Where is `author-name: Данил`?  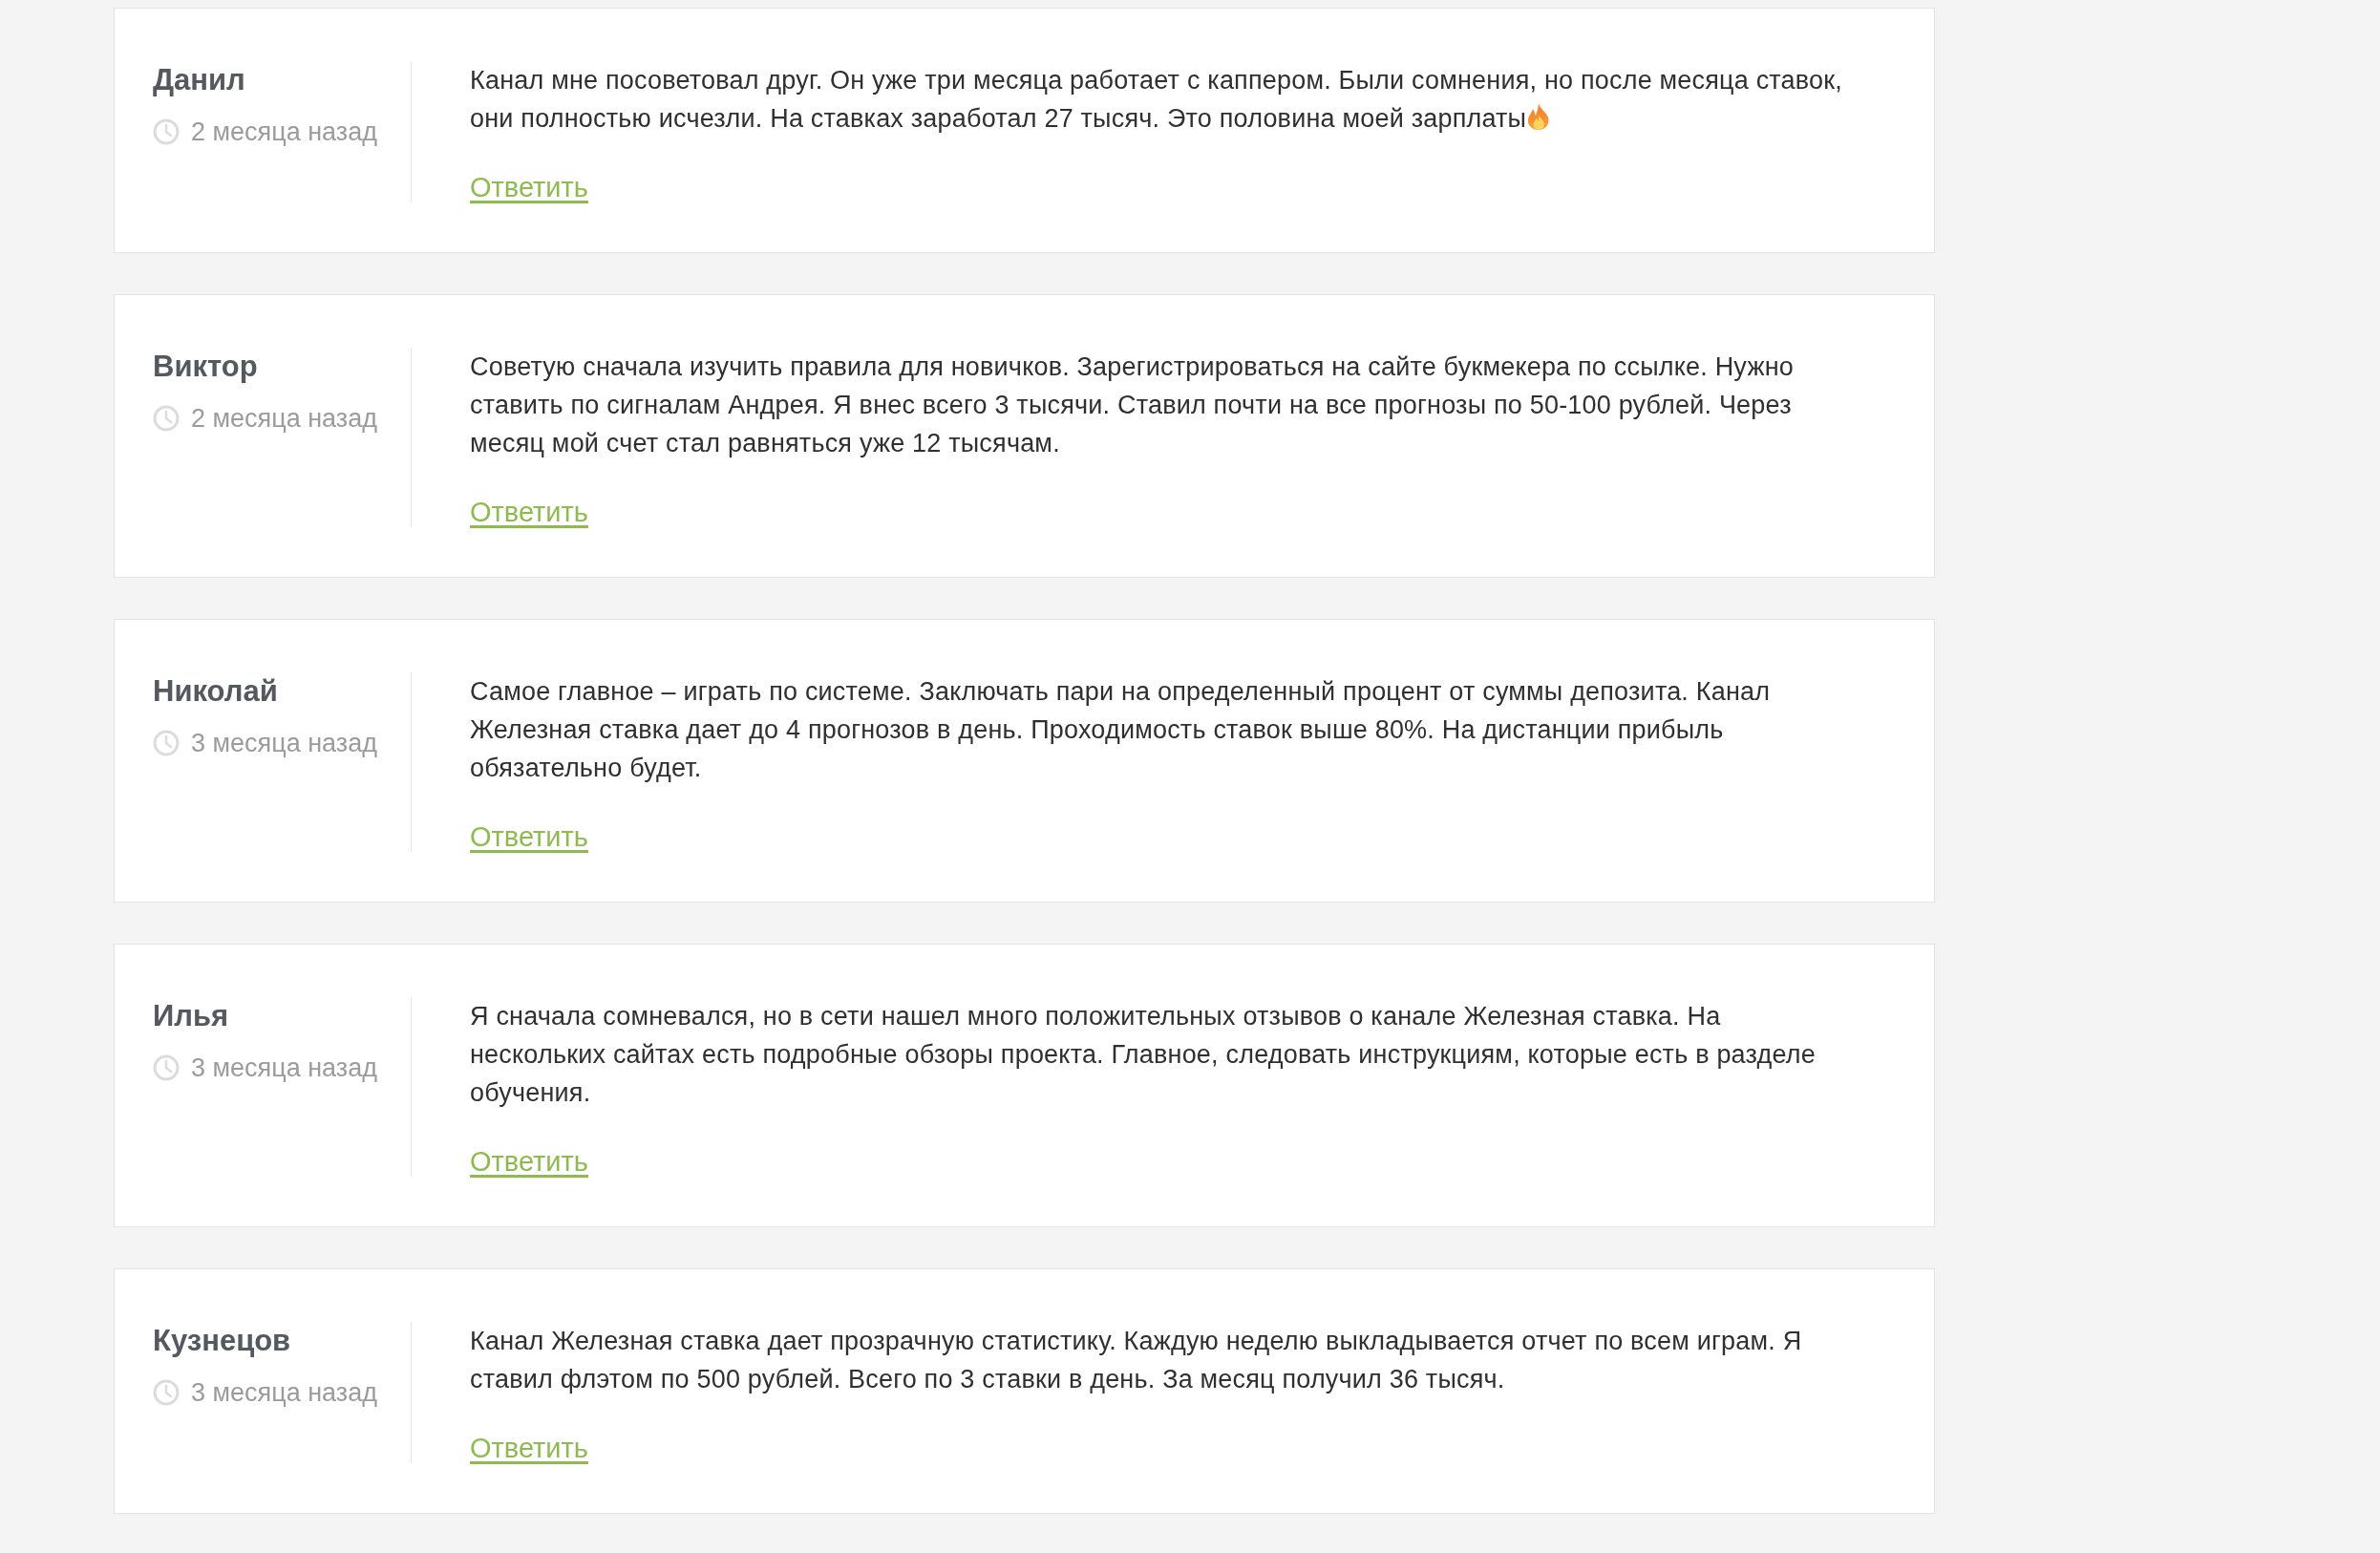
author-name: Данил is located at coordinates (199, 80).